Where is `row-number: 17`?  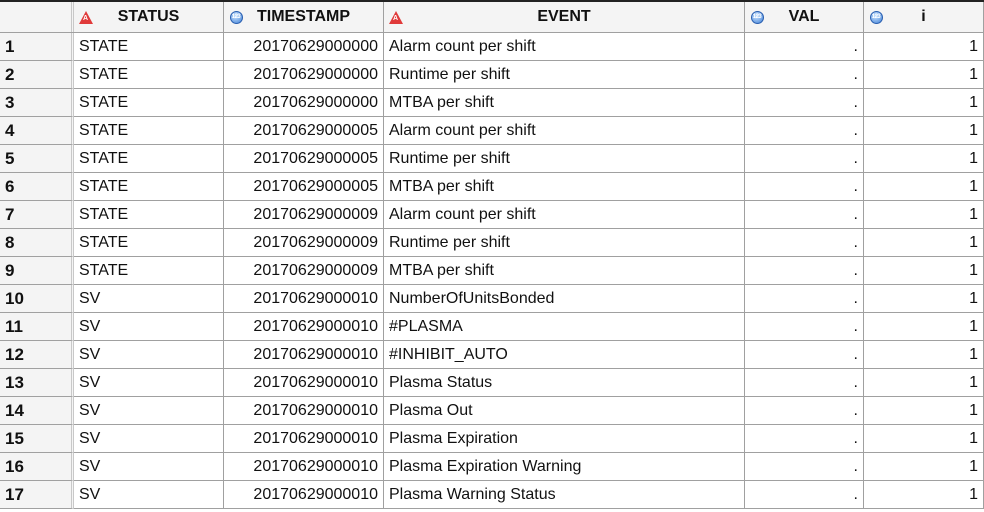
row-number: 17 is located at coordinates (37, 495).